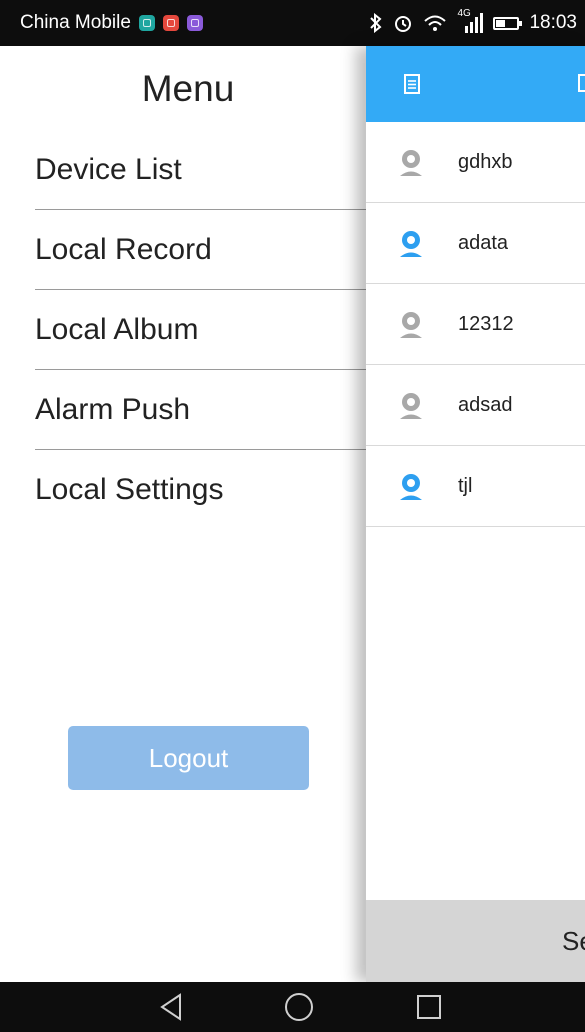 Image resolution: width=585 pixels, height=1032 pixels. What do you see at coordinates (573, 940) in the screenshot?
I see `bottom-action-label: Se` at bounding box center [573, 940].